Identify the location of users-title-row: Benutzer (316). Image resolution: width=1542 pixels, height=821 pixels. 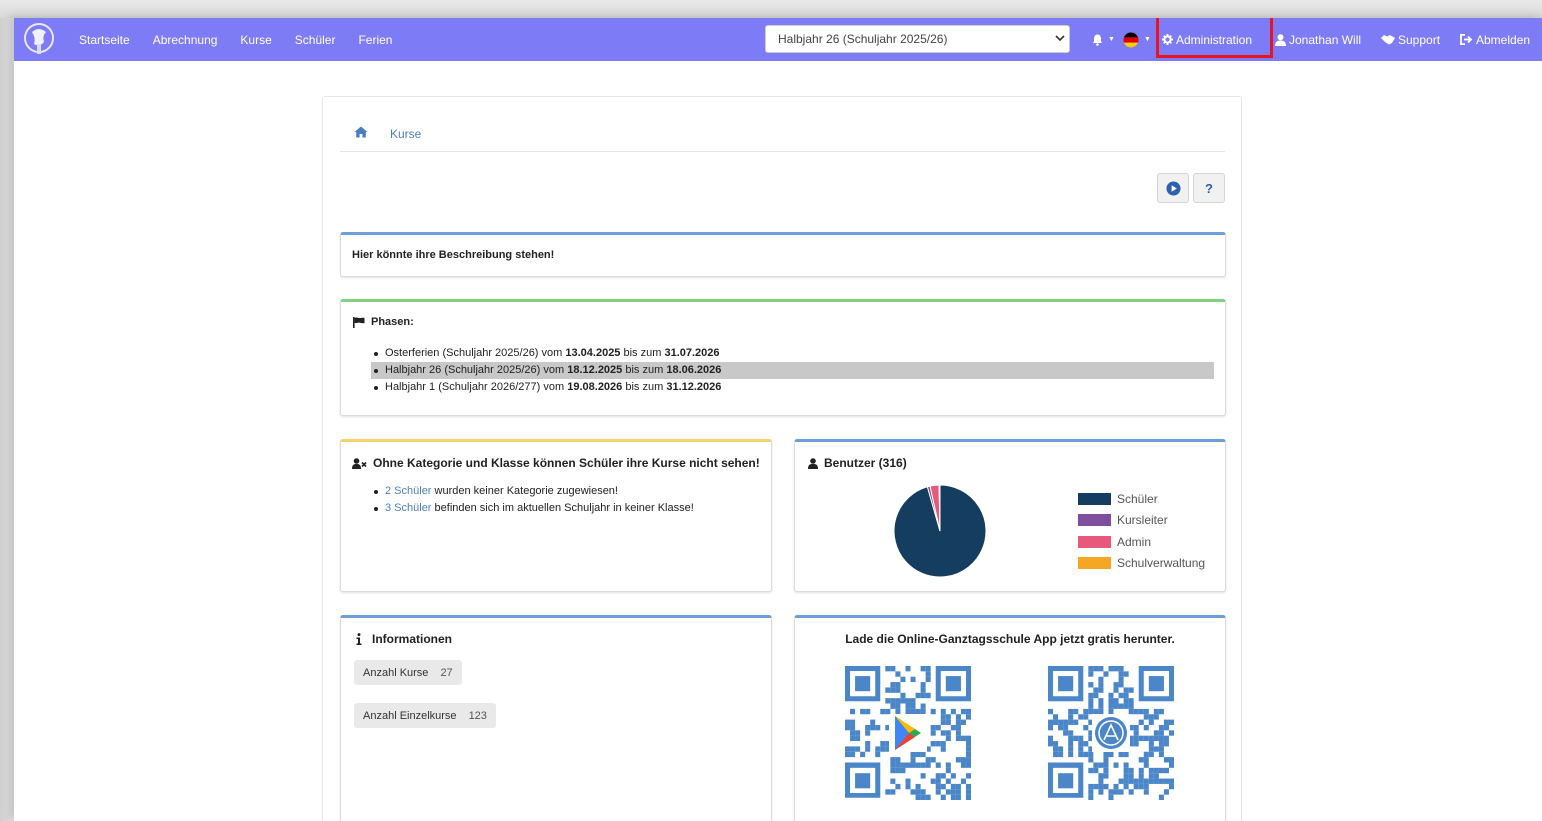
(857, 463).